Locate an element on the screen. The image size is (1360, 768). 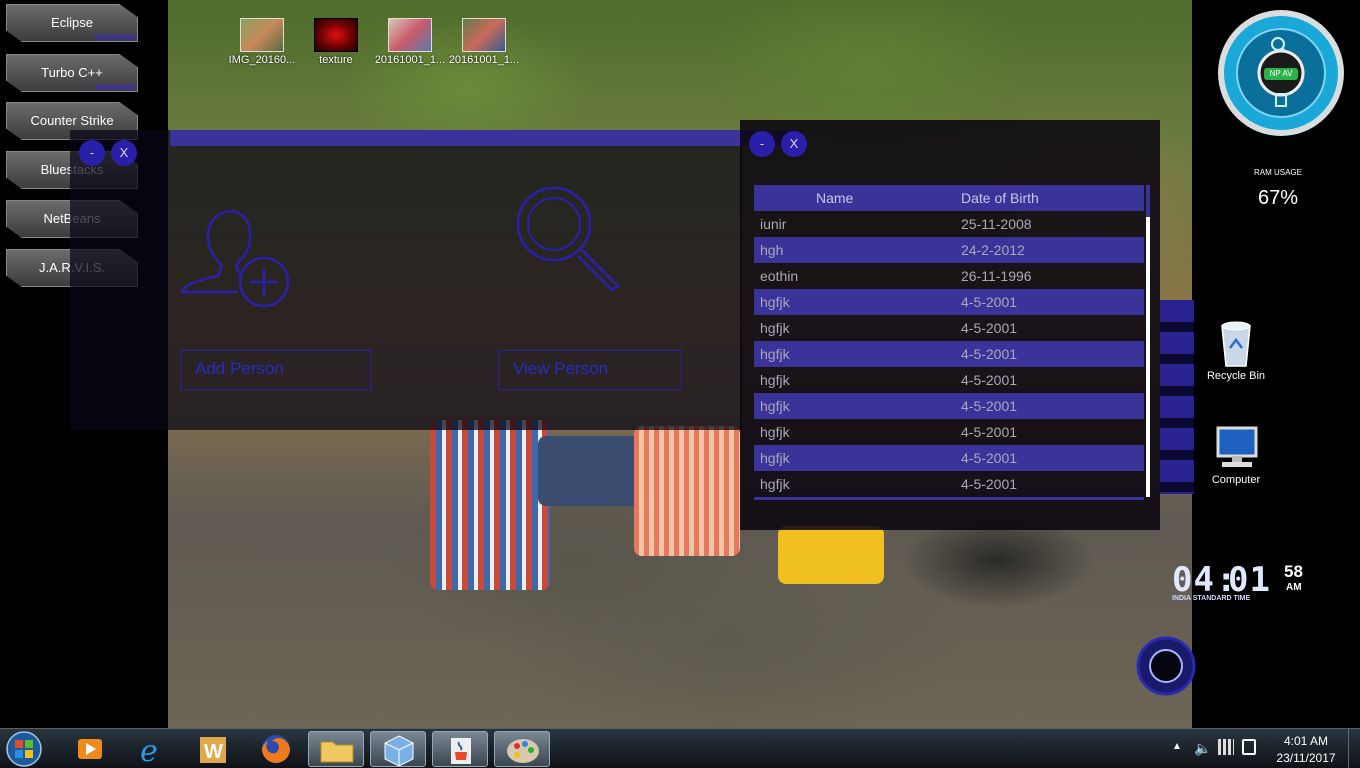
show-desktop-button is located at coordinates (1354, 748).